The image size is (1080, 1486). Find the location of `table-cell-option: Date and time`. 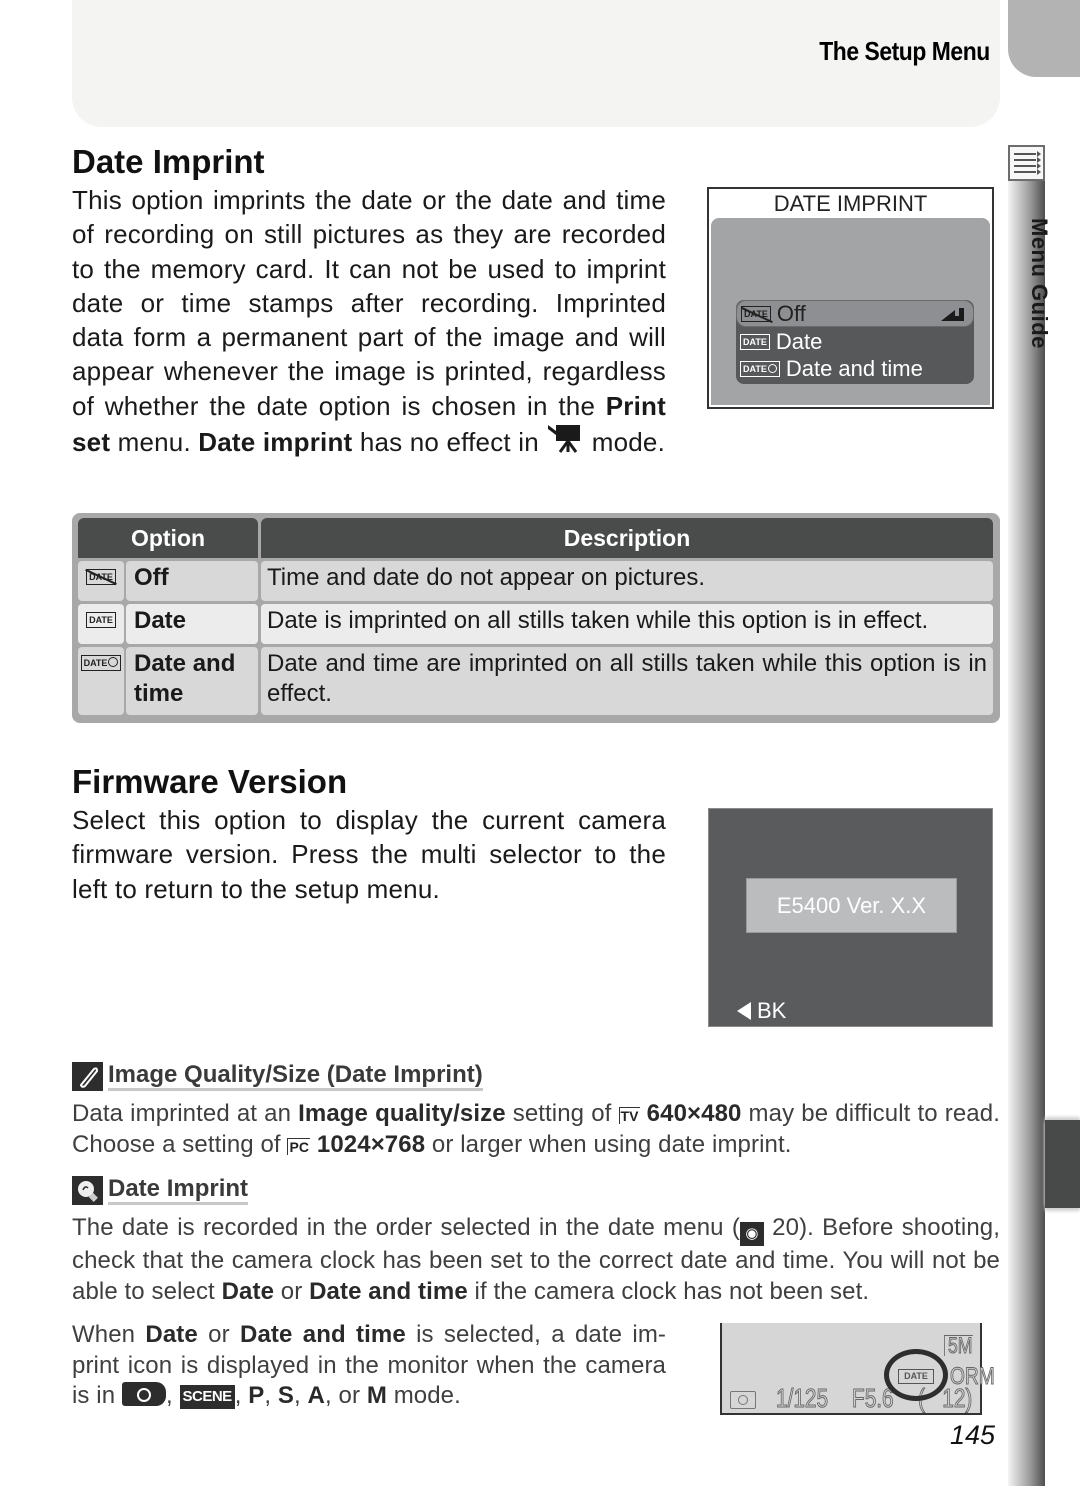

table-cell-option: Date and time is located at coordinates (192, 681).